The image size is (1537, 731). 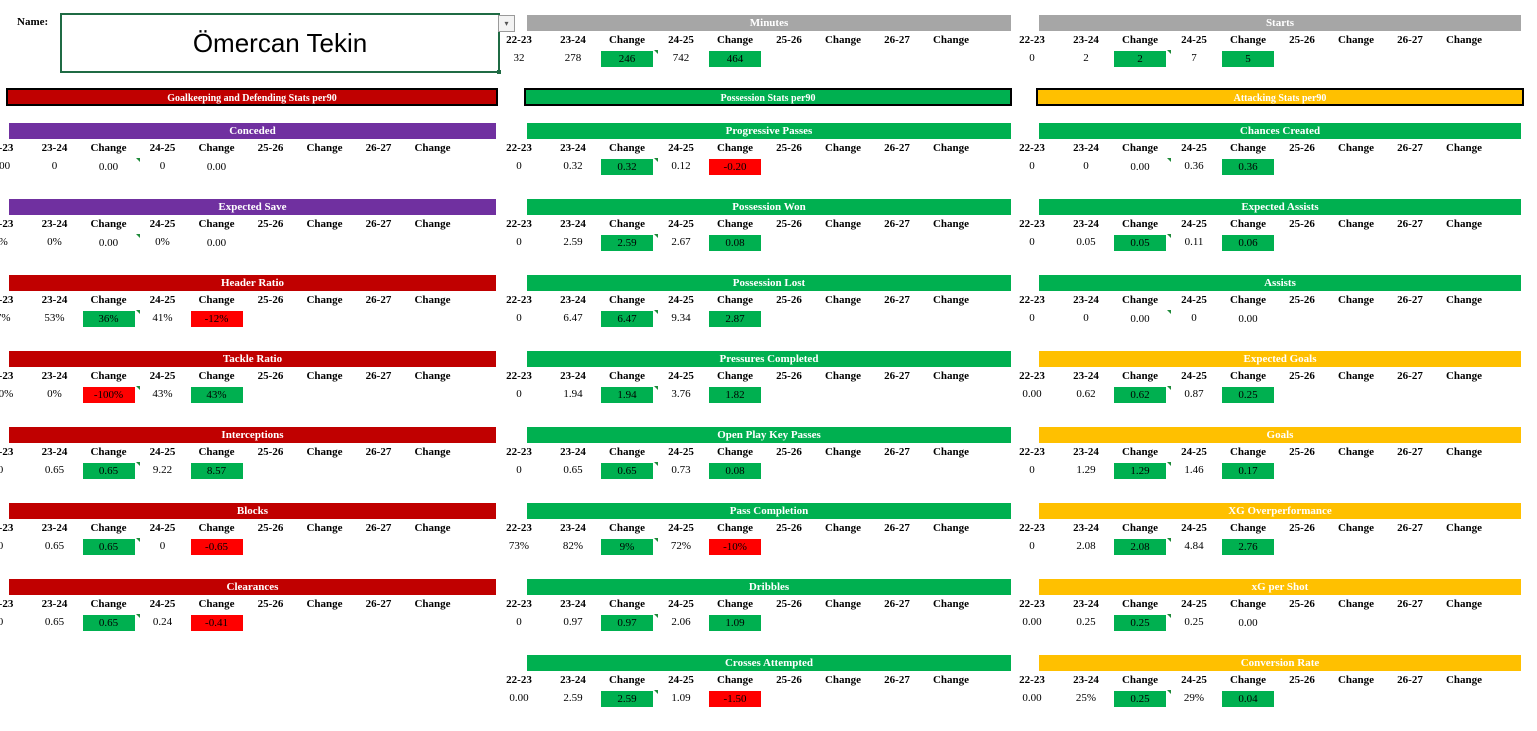 I want to click on value-cell: 53%, so click(x=55, y=318).